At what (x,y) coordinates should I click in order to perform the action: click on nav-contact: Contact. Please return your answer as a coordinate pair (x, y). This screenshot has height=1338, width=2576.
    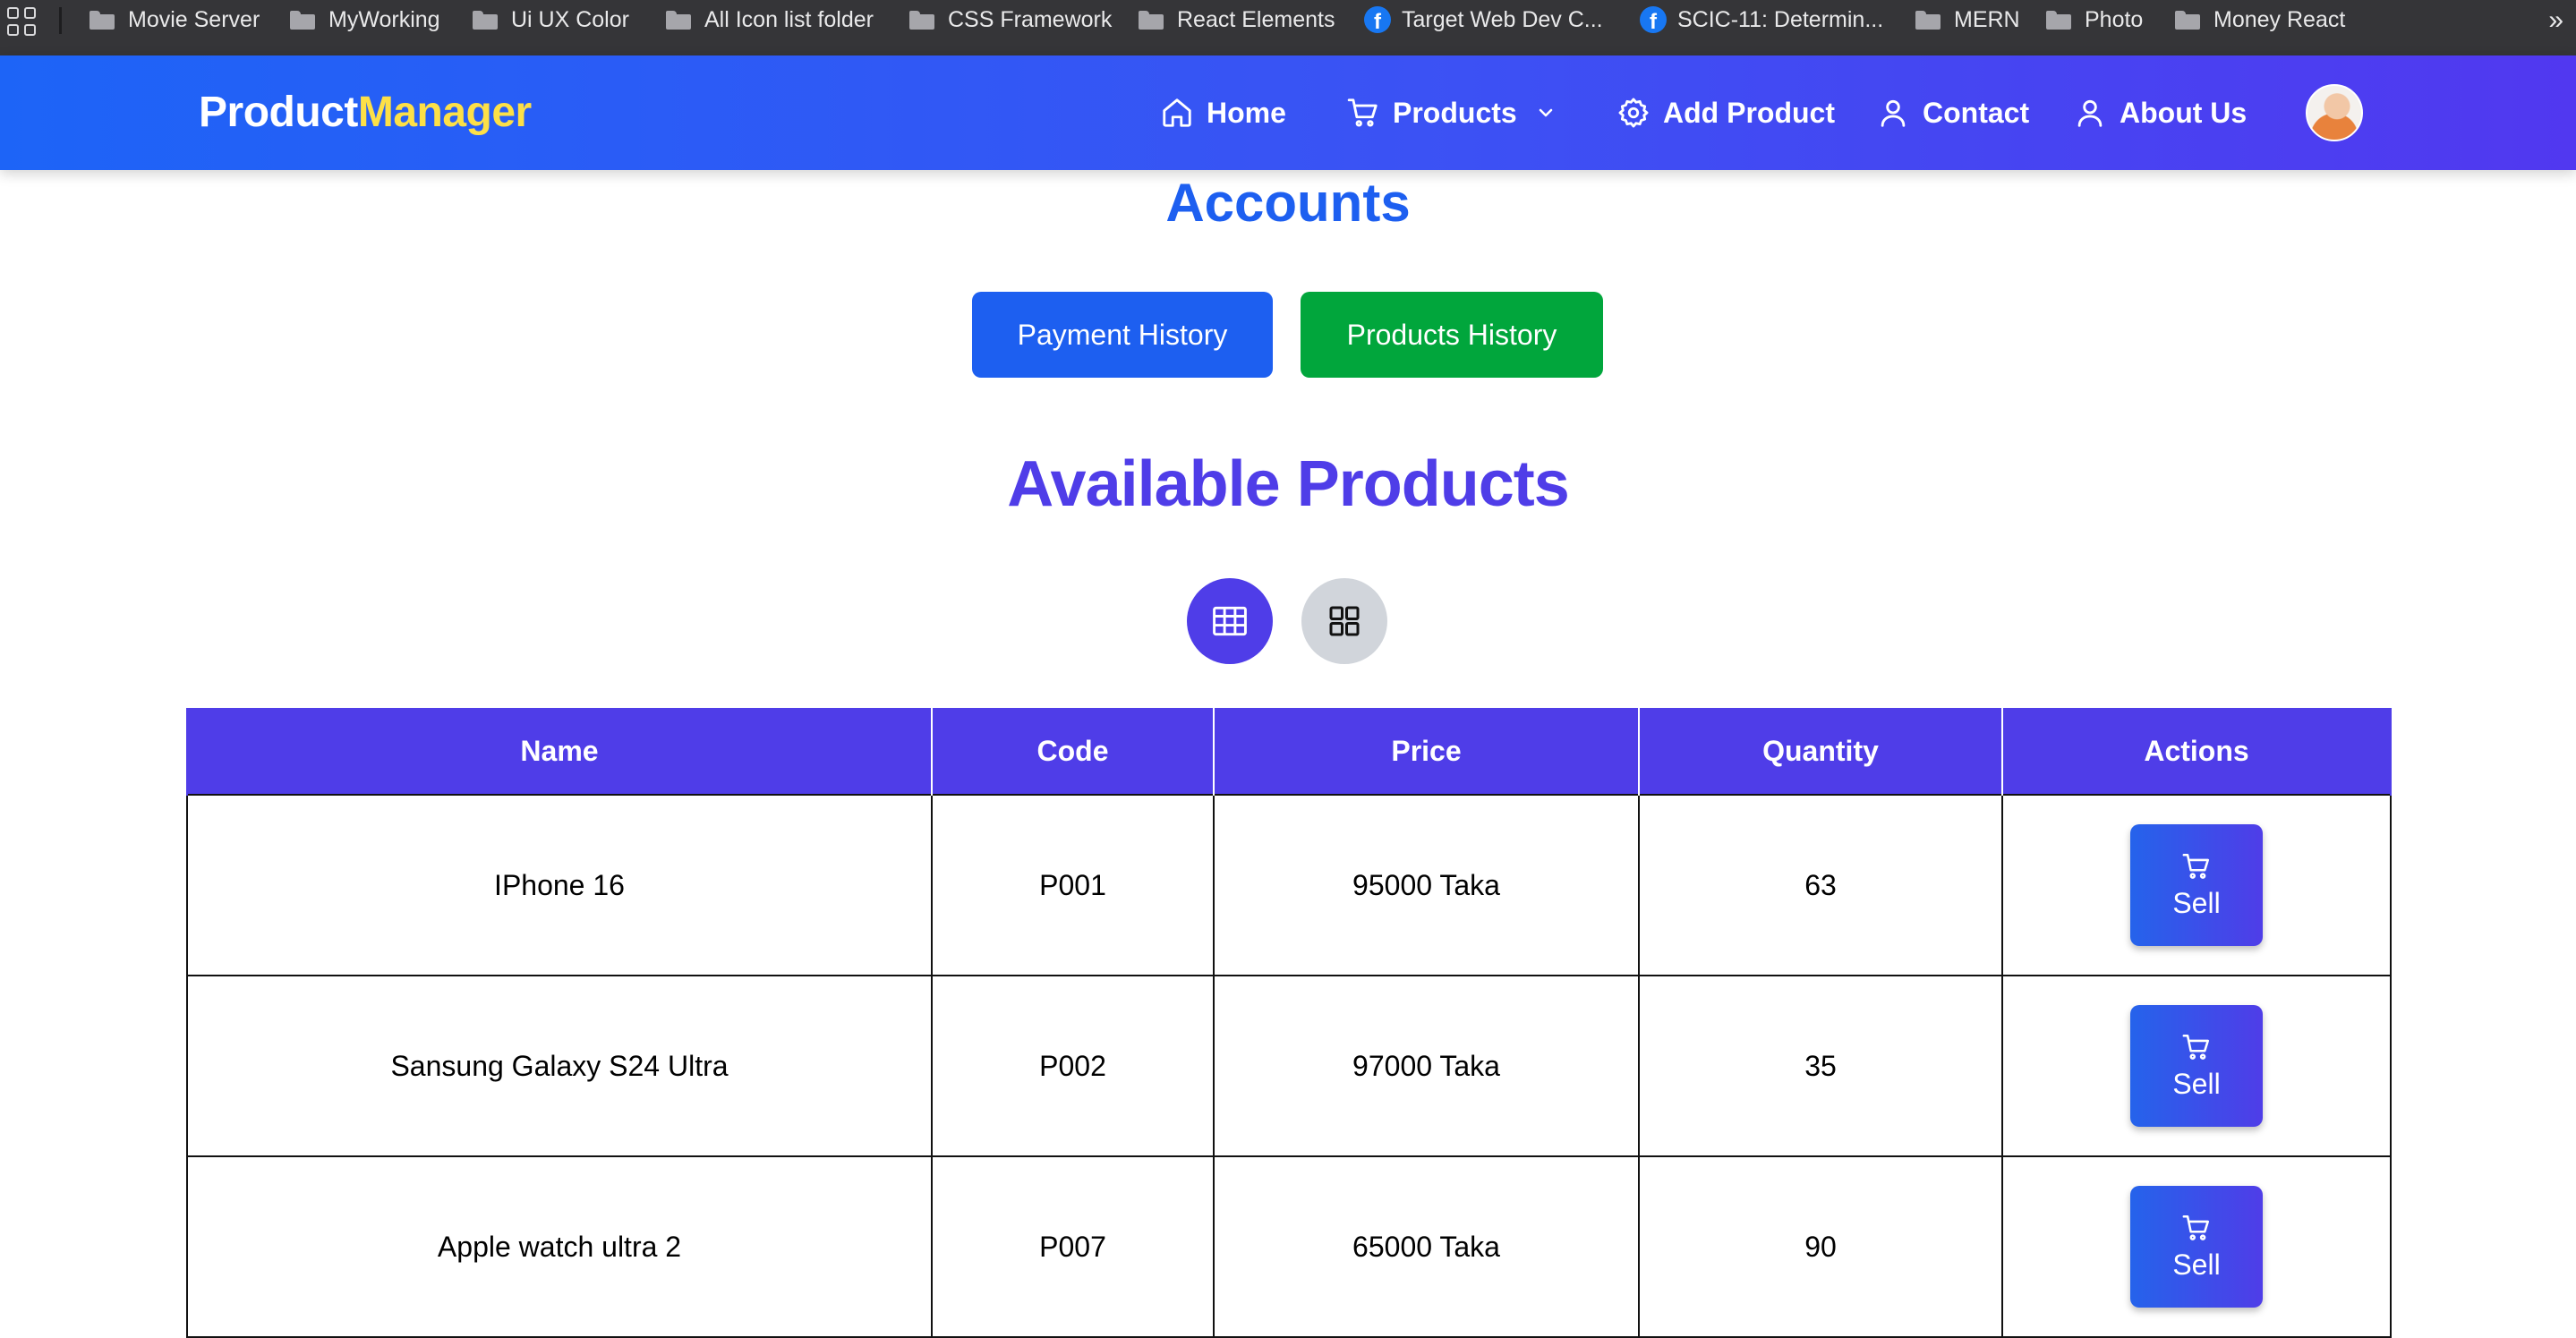
    Looking at the image, I should click on (1952, 112).